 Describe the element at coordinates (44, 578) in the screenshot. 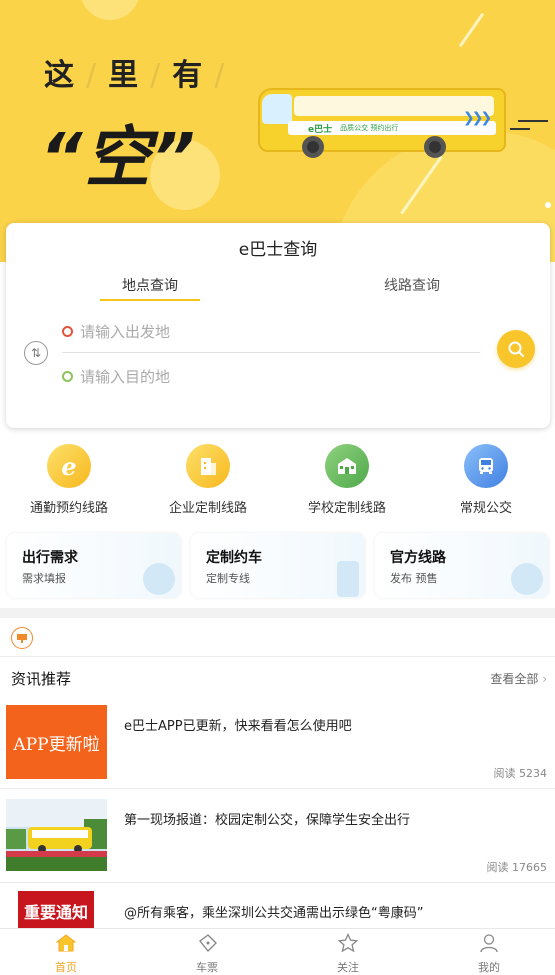

I see `feature-subtitle: 需求填报` at that location.